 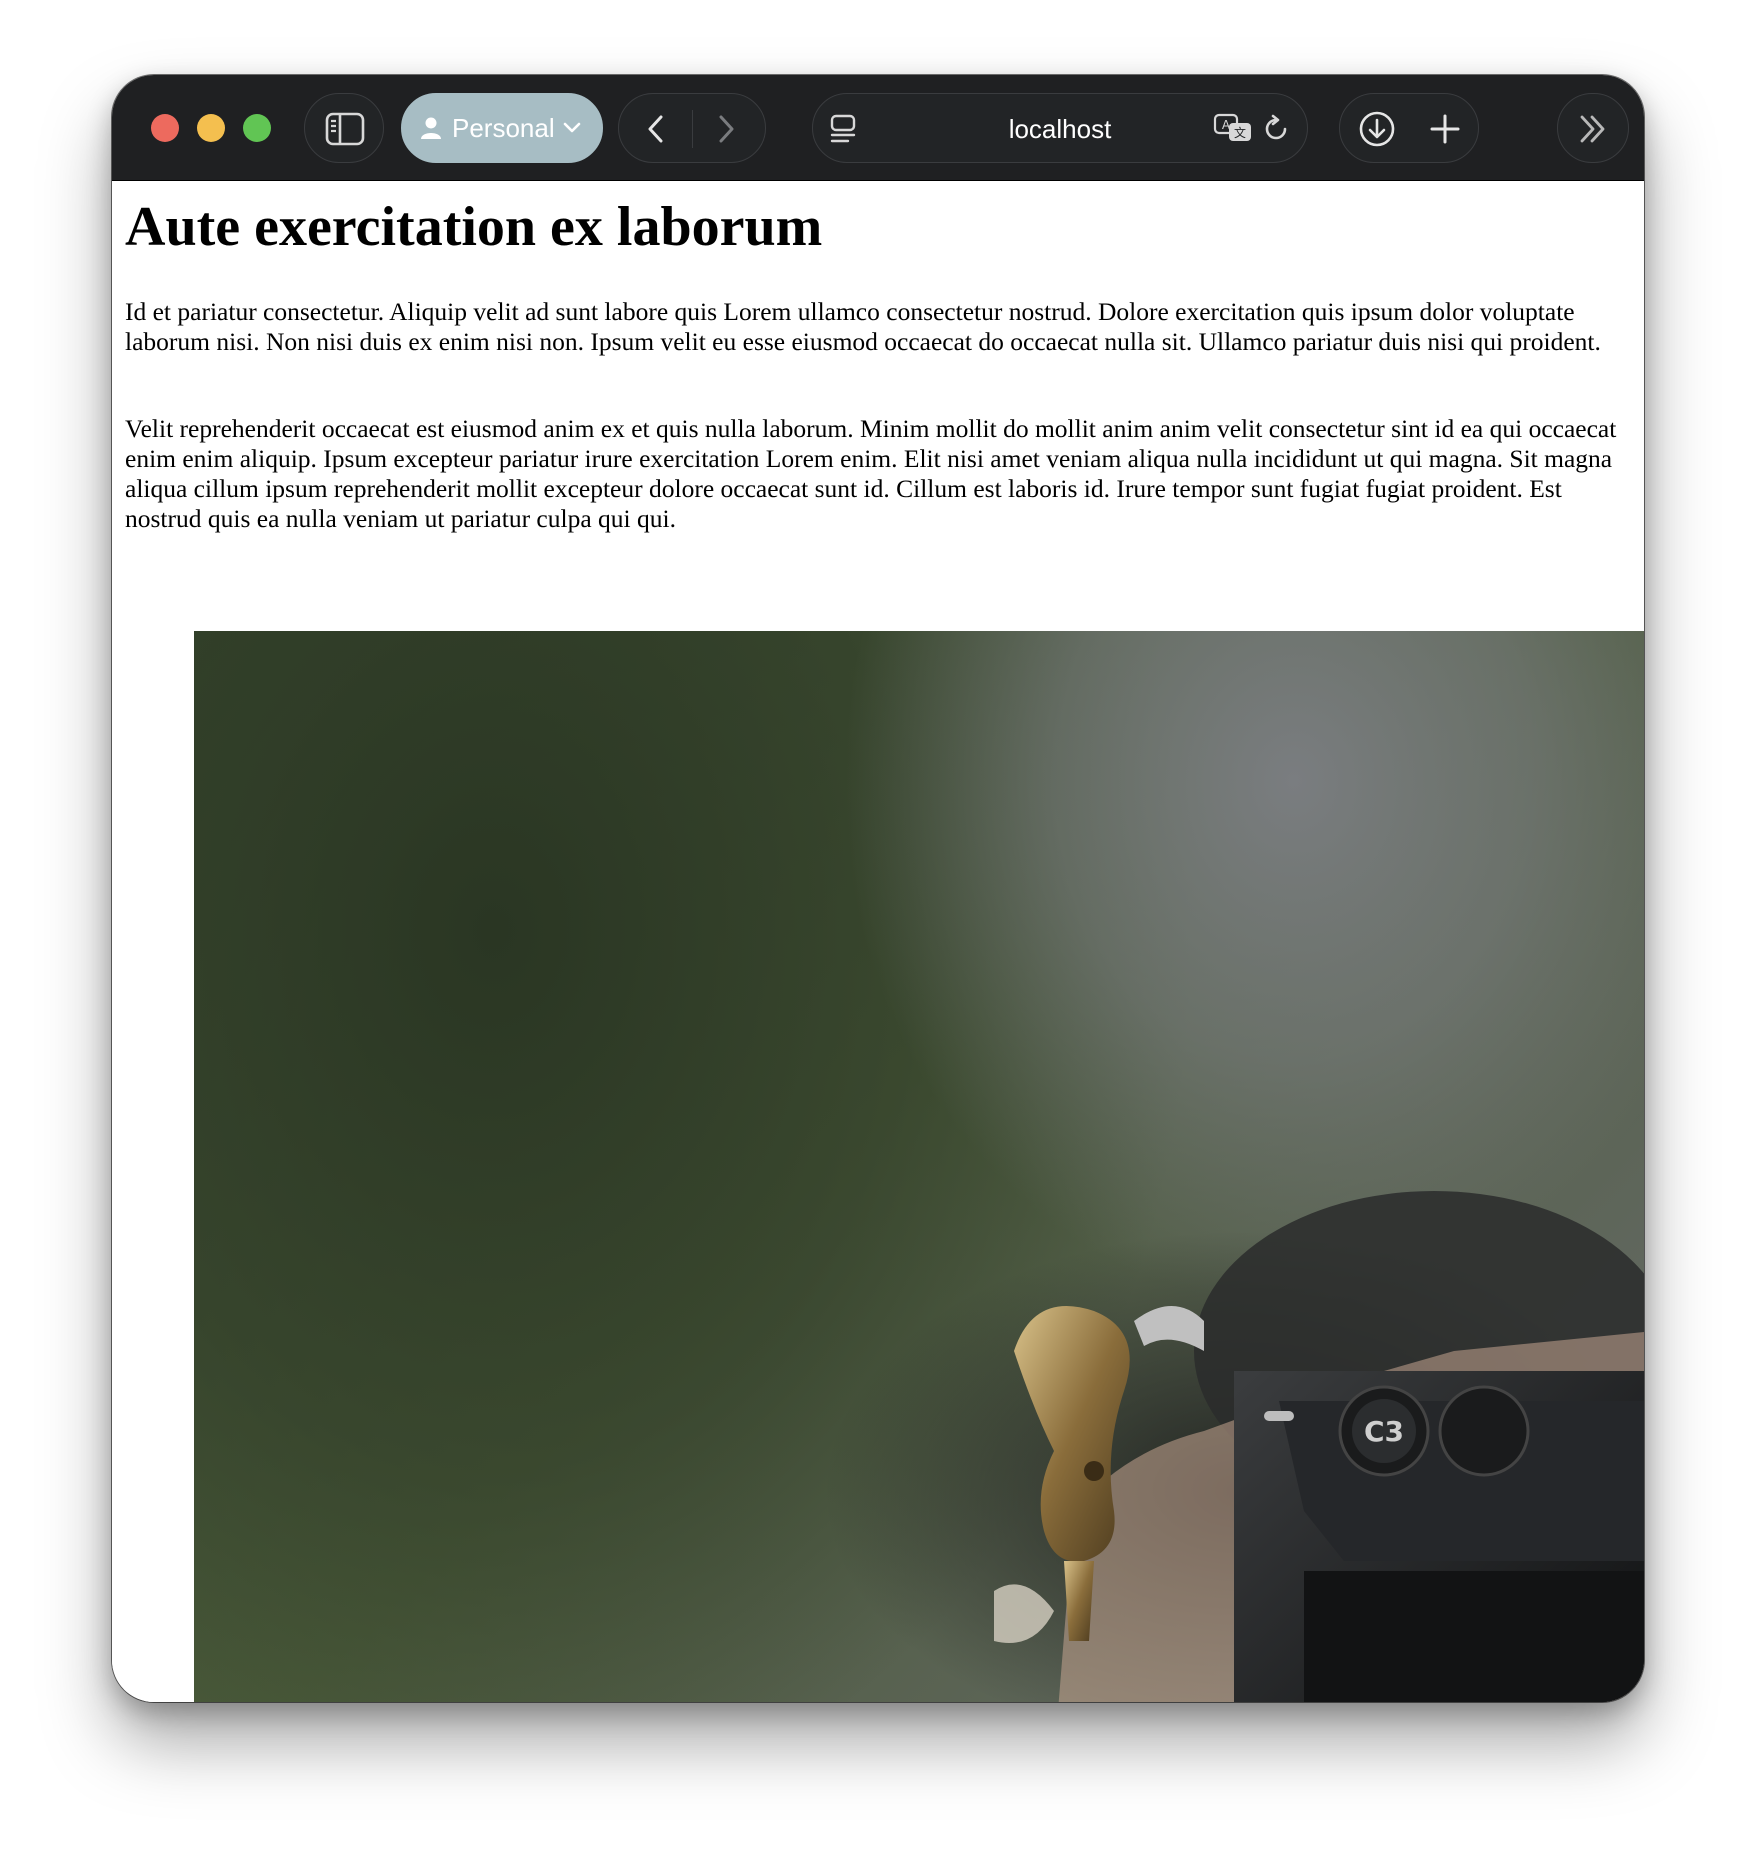 I want to click on double-chevron-right-icon, so click(x=1592, y=129).